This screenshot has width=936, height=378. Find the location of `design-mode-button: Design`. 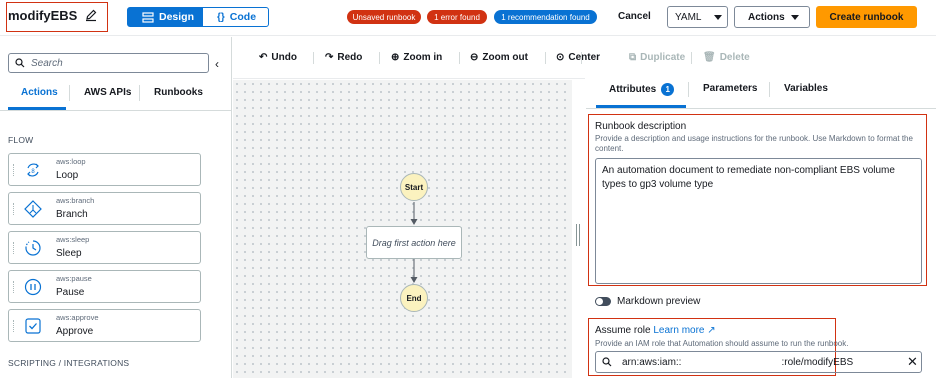

design-mode-button: Design is located at coordinates (164, 17).